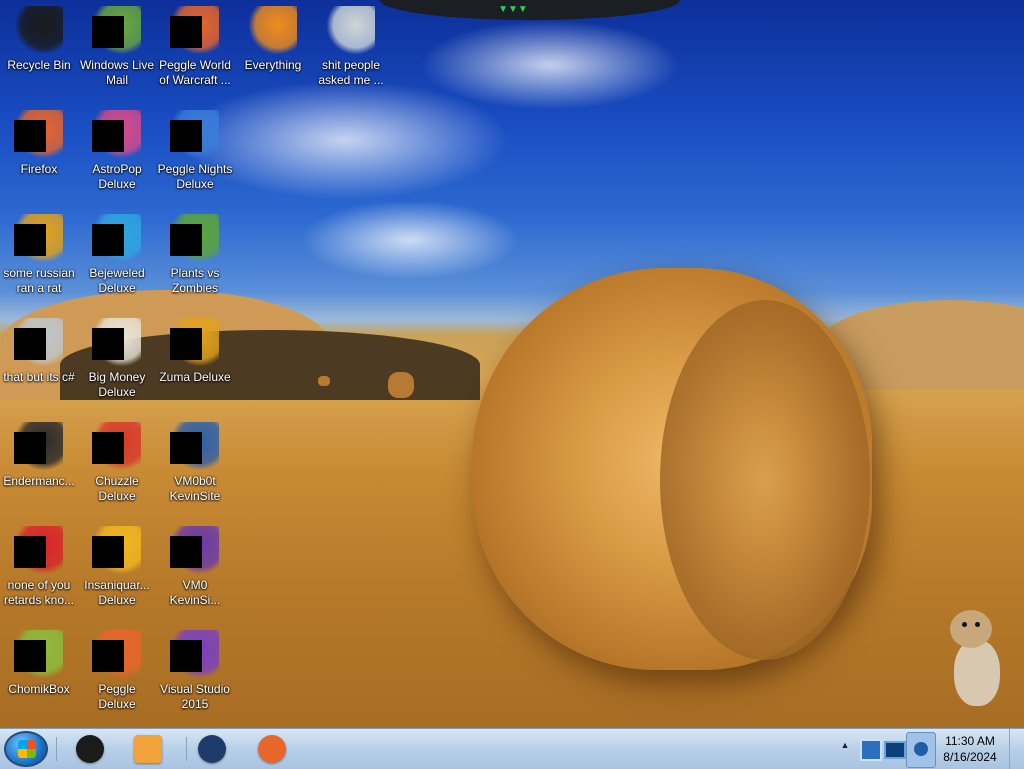  I want to click on desktop-icon: Peggle Nights Deluxe, so click(195, 148).